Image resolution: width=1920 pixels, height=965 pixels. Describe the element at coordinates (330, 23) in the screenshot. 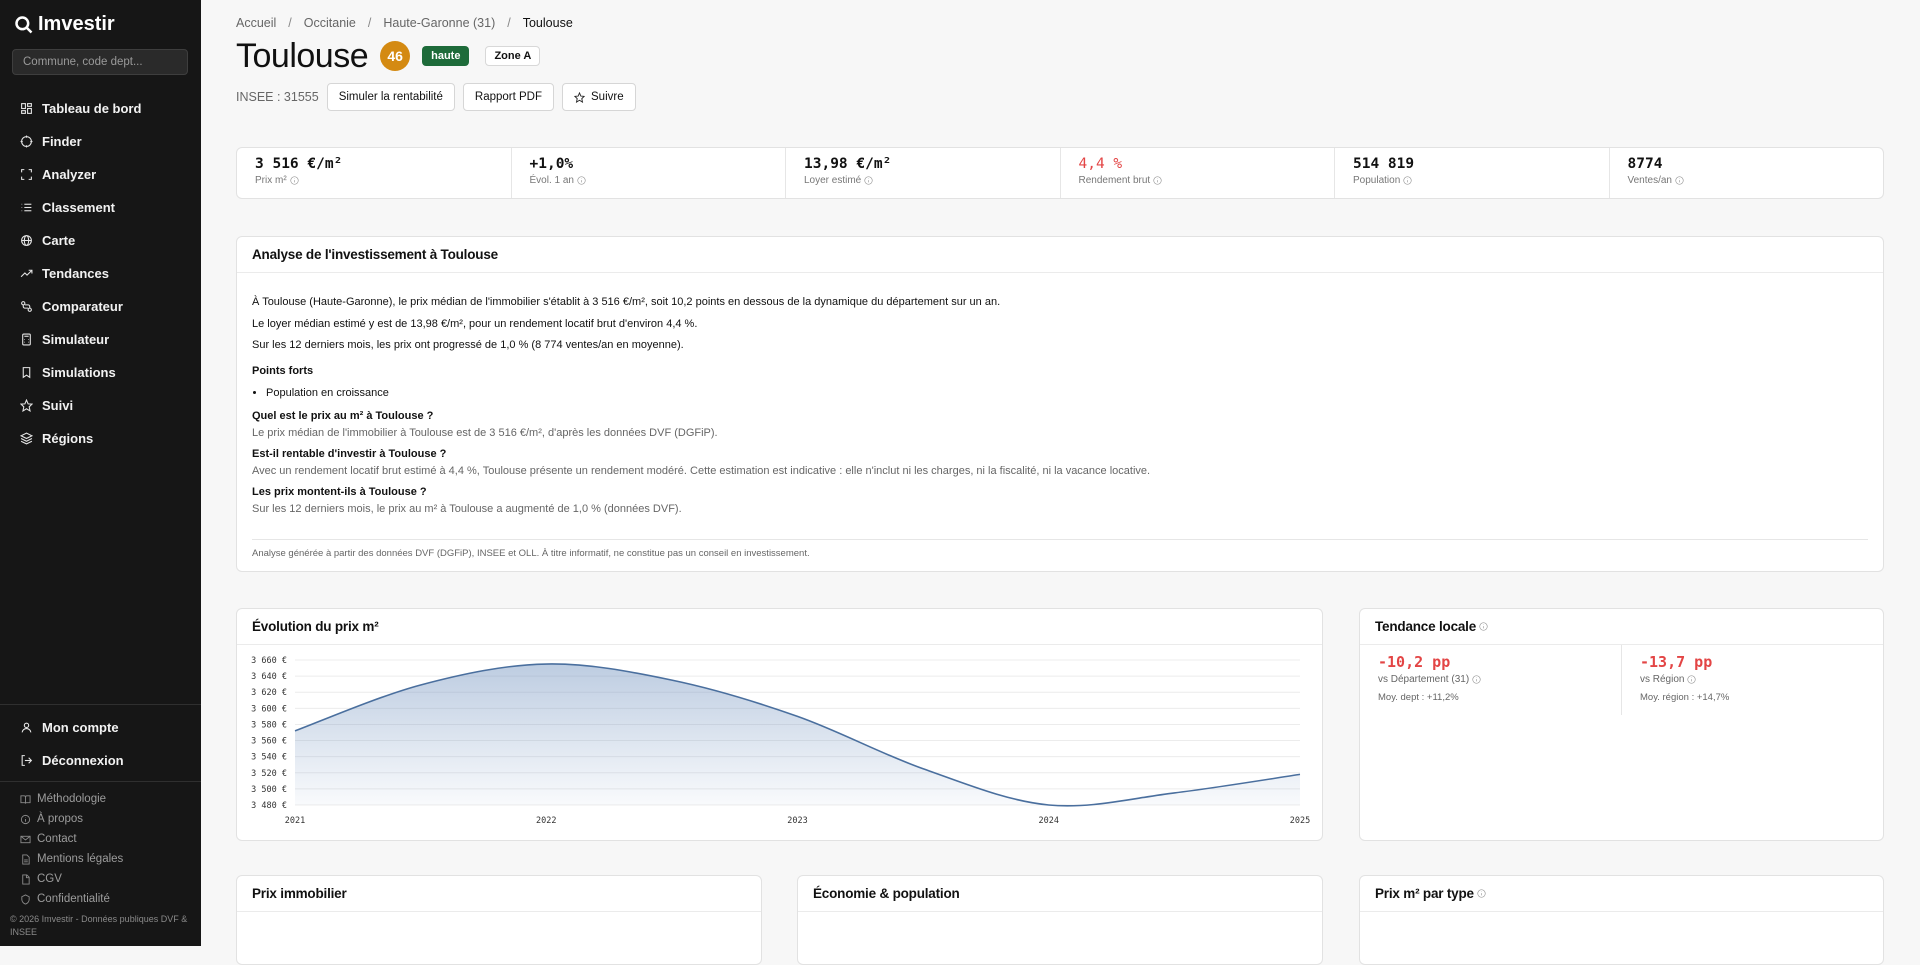

I see `breadcrumb-occitanie: Occitanie` at that location.